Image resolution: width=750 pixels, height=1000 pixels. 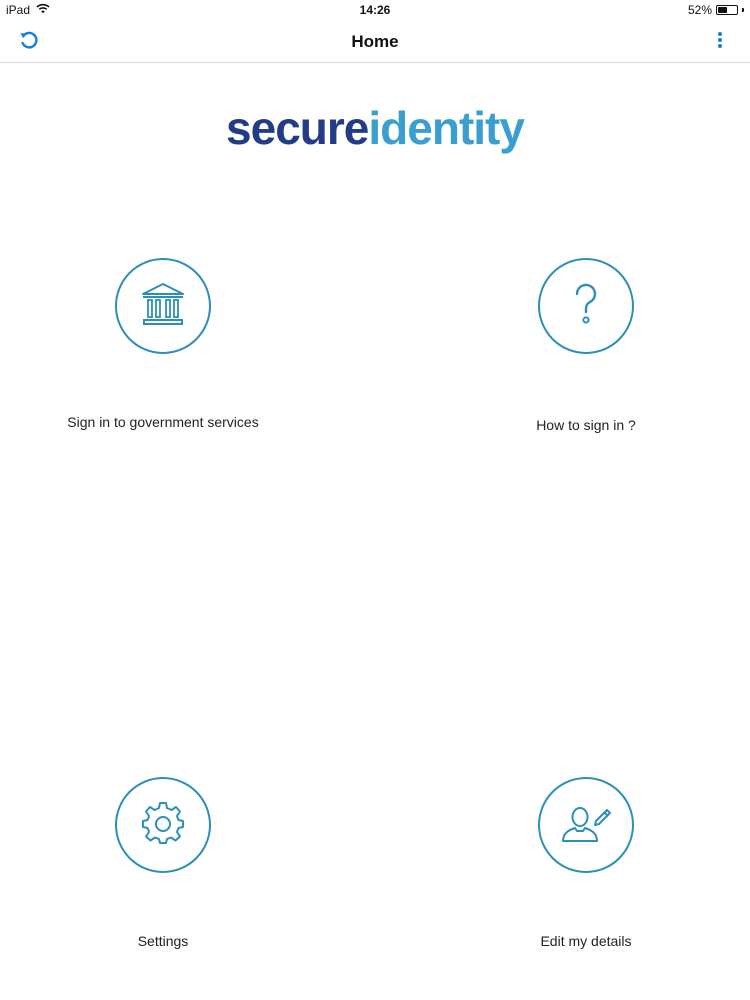 I want to click on page-title: Home, so click(x=375, y=41).